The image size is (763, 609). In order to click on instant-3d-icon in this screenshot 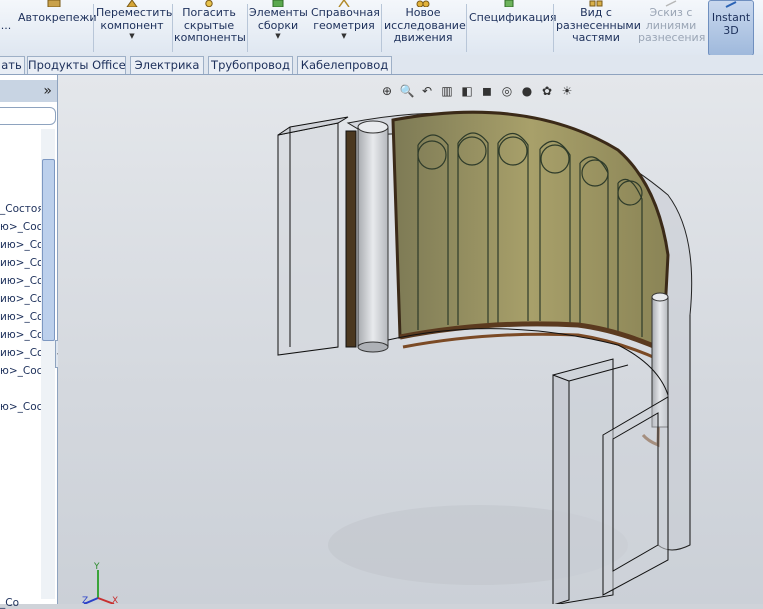, I will do `click(731, 4)`.